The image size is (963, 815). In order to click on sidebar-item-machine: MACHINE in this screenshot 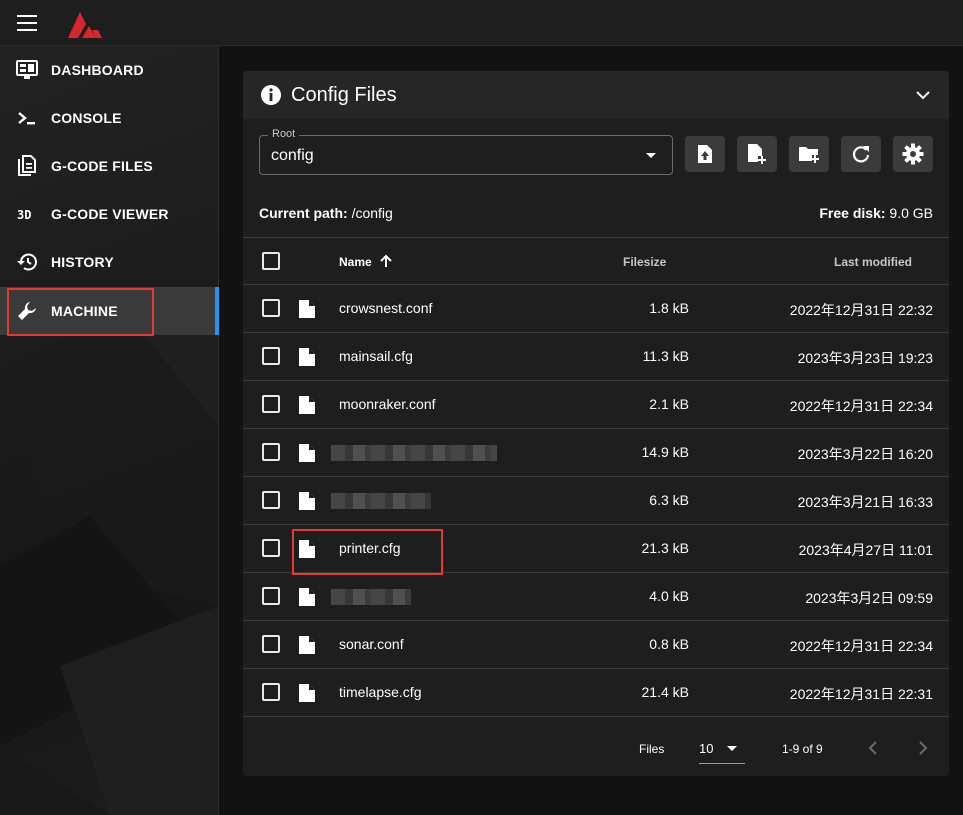, I will do `click(109, 311)`.